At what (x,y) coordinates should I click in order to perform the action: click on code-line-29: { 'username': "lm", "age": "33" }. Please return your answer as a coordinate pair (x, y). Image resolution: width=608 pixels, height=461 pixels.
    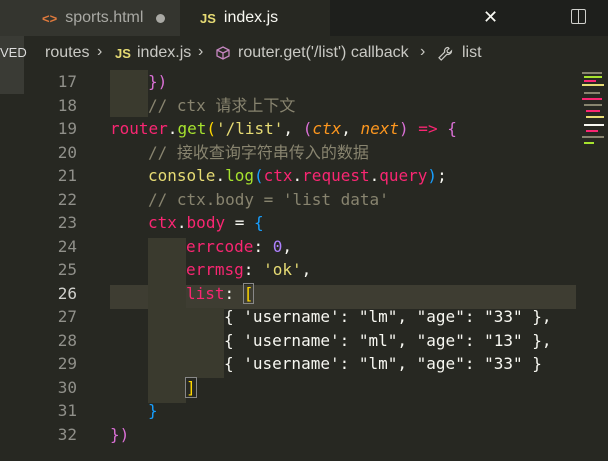
    Looking at the image, I should click on (383, 363).